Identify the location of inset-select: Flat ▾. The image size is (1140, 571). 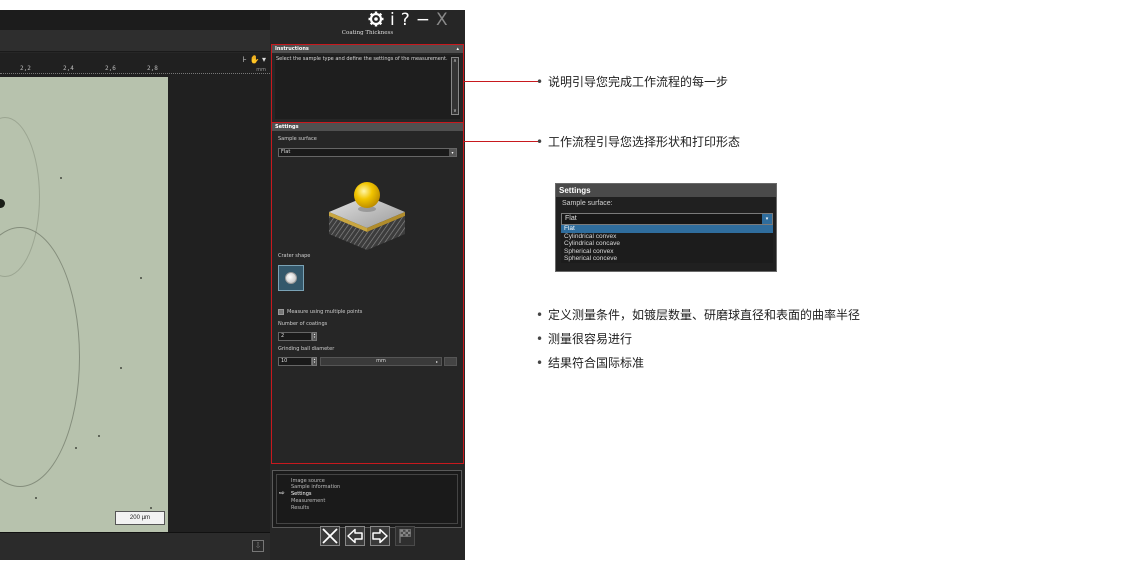
(667, 219).